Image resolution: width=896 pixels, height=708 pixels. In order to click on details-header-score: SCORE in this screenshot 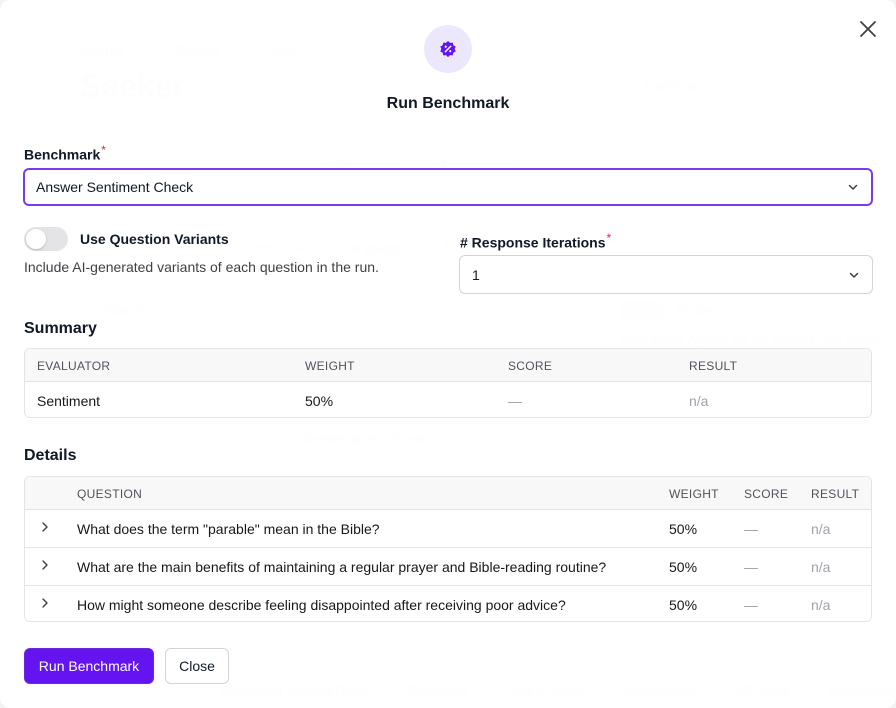, I will do `click(766, 494)`.